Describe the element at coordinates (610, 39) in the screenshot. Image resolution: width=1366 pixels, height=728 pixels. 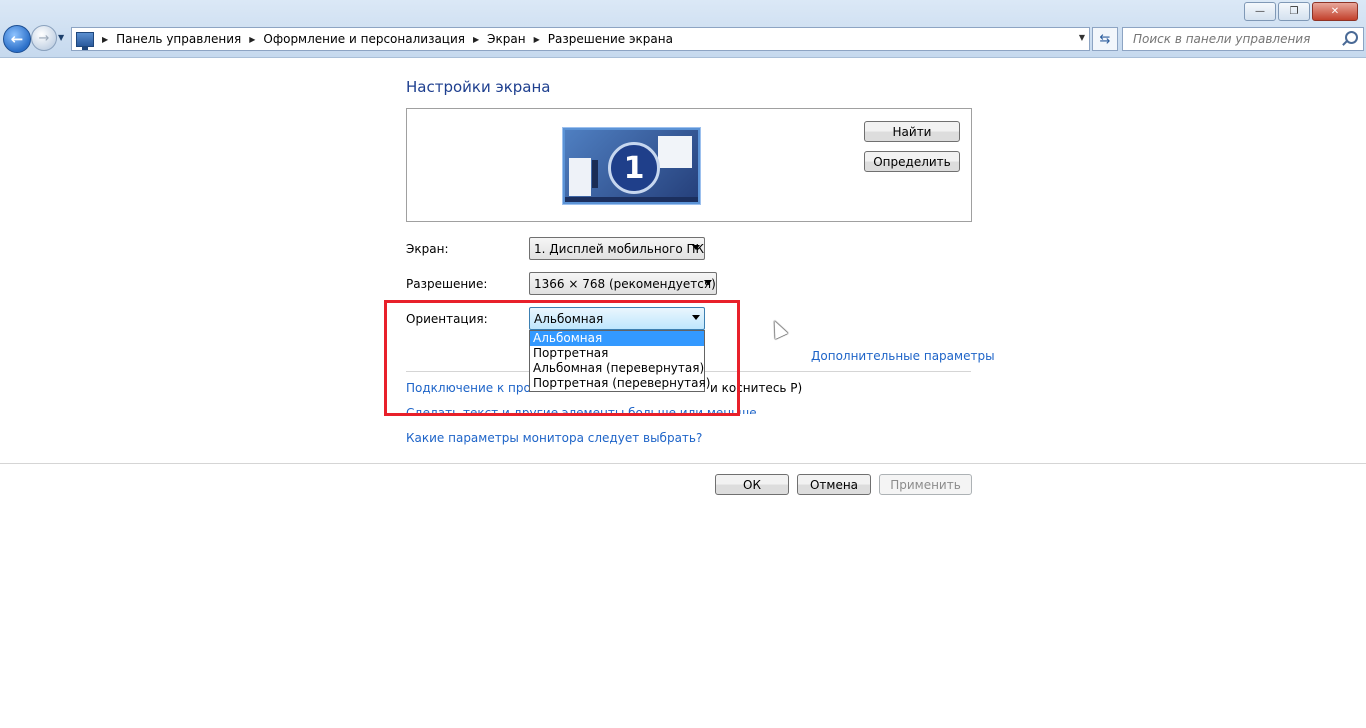
I see `breadcrumb-screen-resolution: Разрешение экрана` at that location.